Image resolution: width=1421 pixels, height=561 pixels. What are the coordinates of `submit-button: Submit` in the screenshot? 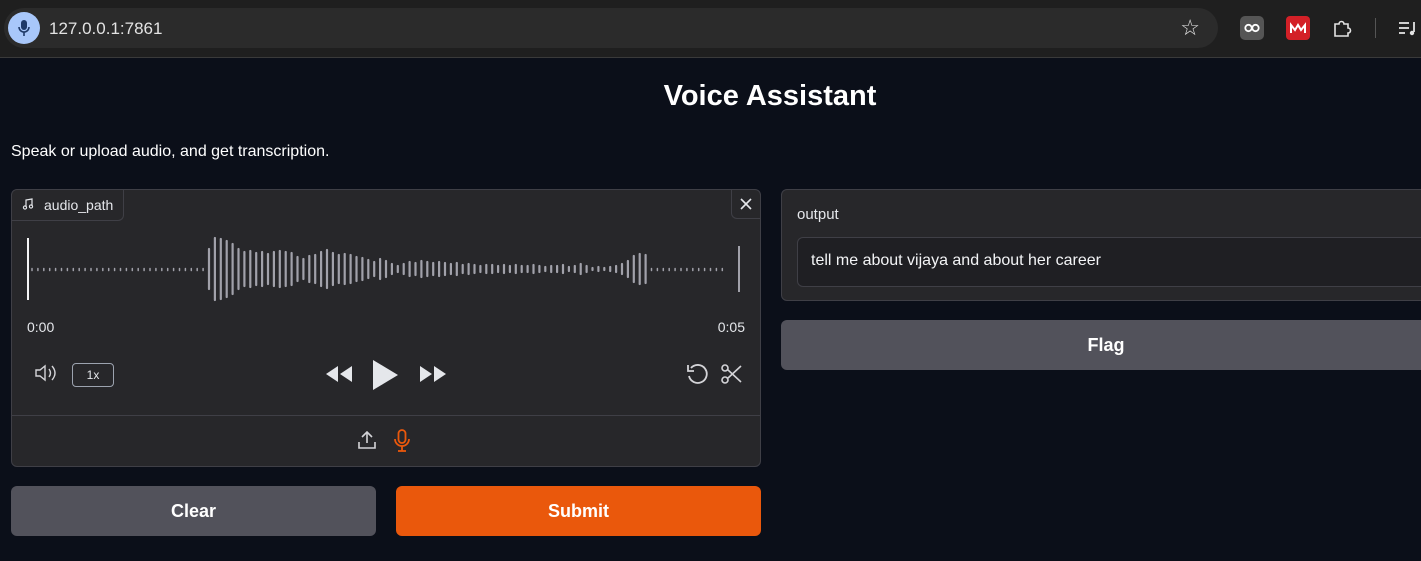 It's located at (578, 511).